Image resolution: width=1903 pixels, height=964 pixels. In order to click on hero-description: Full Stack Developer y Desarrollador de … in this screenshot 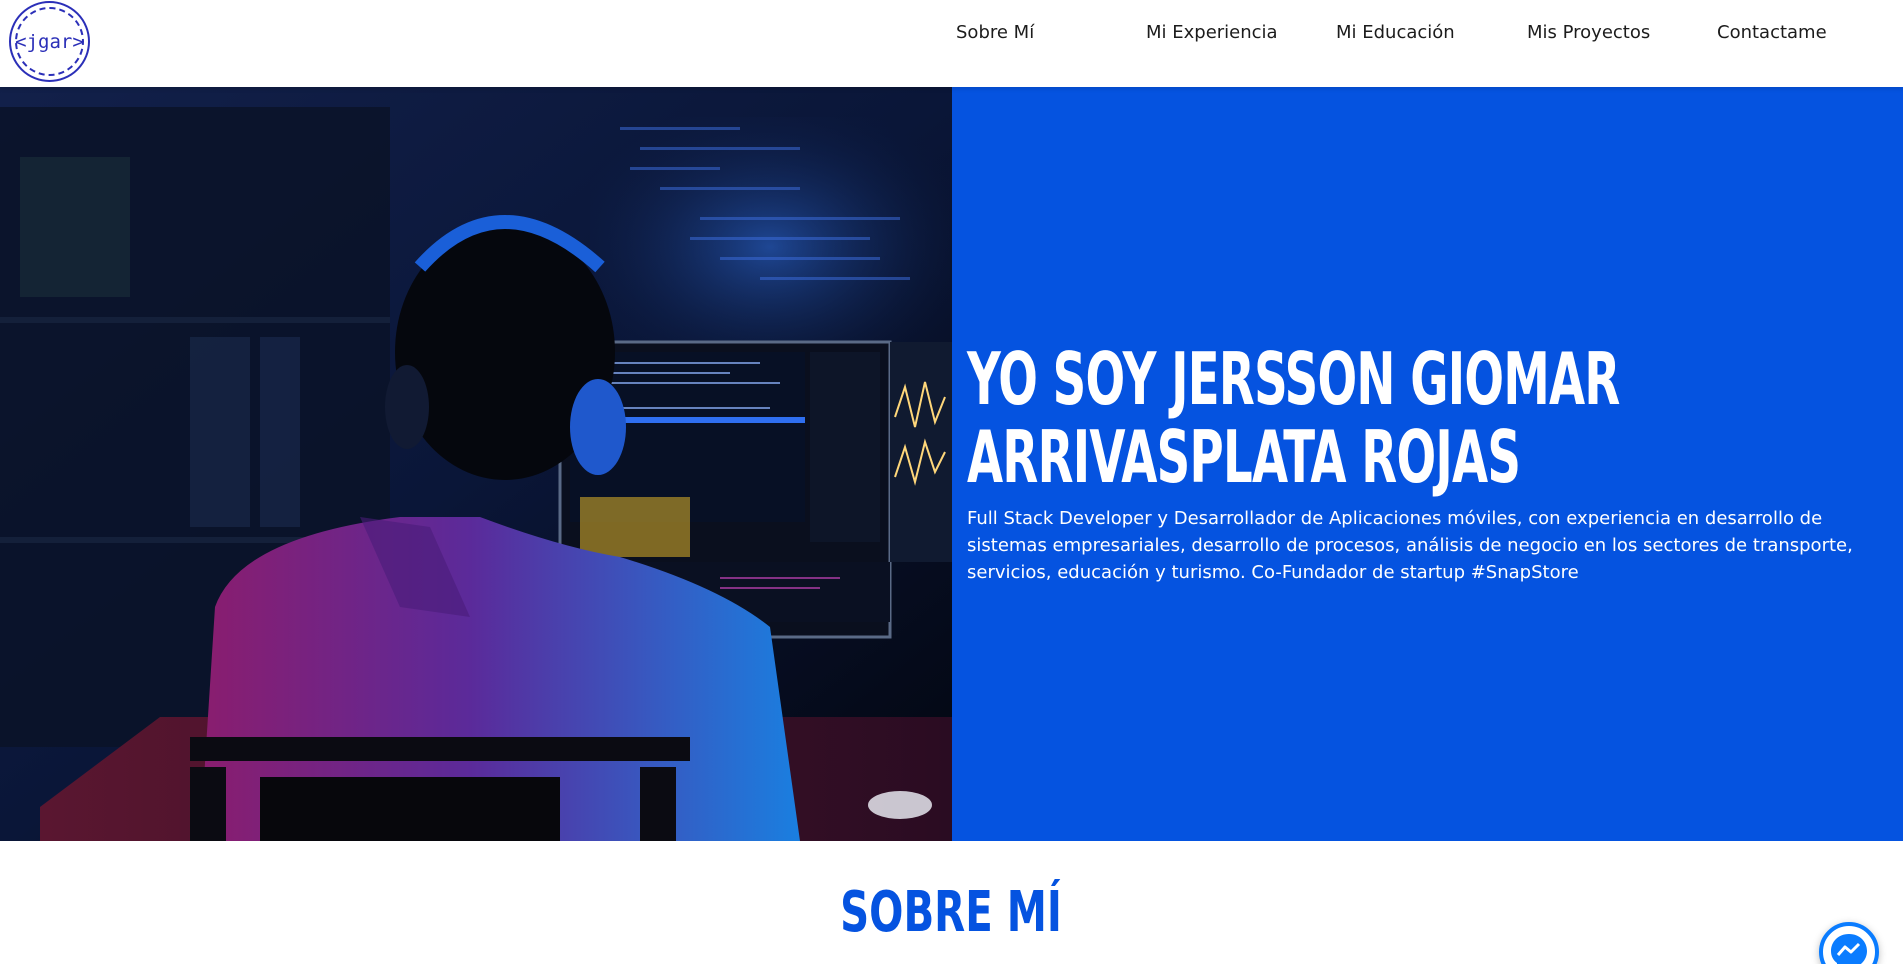, I will do `click(1410, 545)`.